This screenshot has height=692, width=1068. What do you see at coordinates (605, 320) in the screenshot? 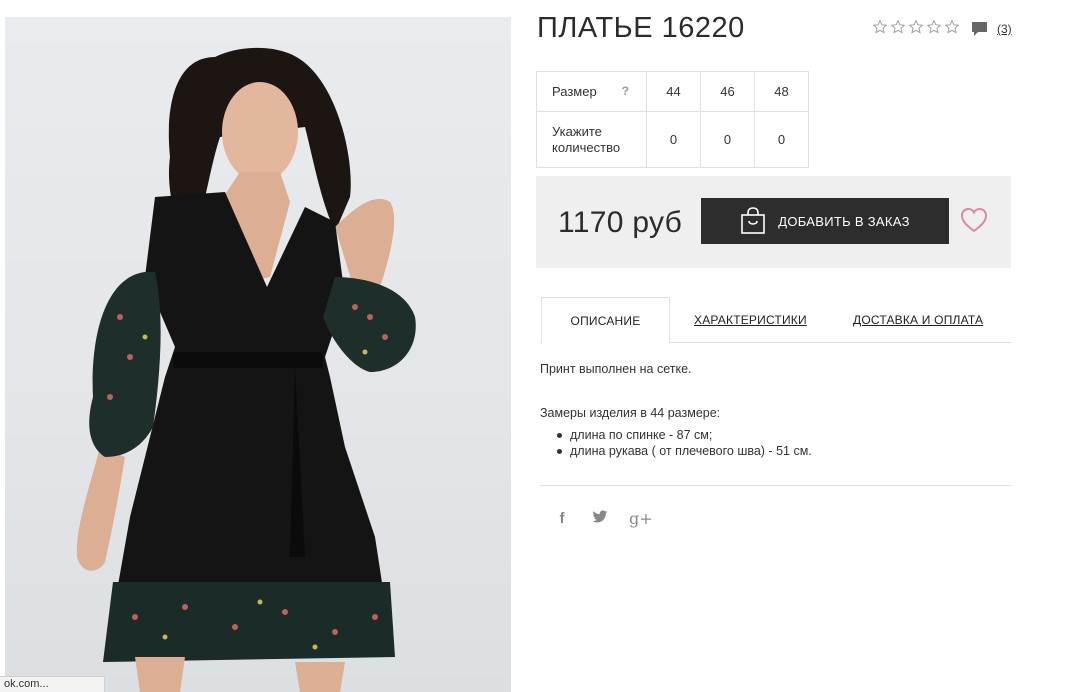
I see `tab-description: ОПИСАНИЕ` at bounding box center [605, 320].